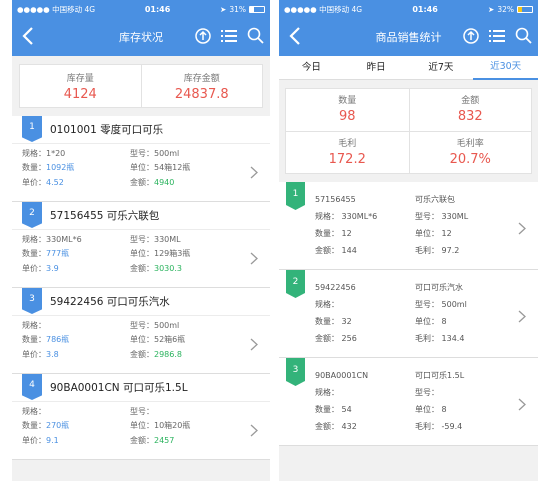  What do you see at coordinates (157, 9) in the screenshot?
I see `clock: 01:46` at bounding box center [157, 9].